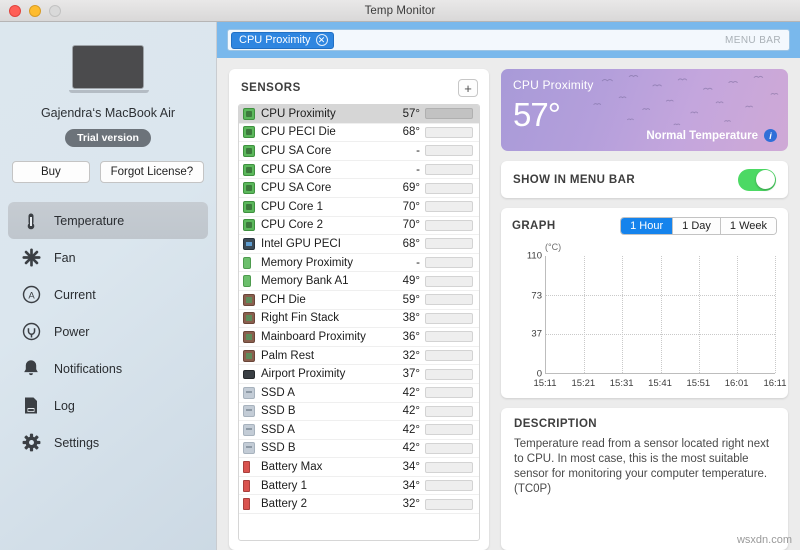 The image size is (800, 550). I want to click on show-in-menu-bar-card: SHOW IN MENU BAR, so click(644, 179).